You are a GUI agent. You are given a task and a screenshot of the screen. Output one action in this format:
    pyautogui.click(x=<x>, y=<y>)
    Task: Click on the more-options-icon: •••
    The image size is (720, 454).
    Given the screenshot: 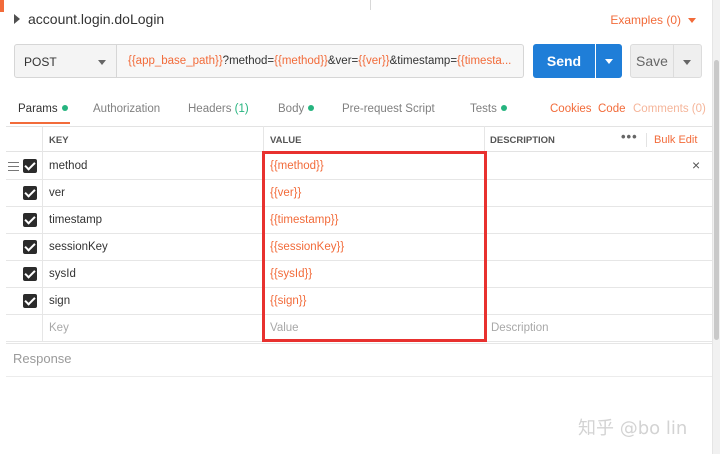 What is the action you would take?
    pyautogui.click(x=629, y=136)
    